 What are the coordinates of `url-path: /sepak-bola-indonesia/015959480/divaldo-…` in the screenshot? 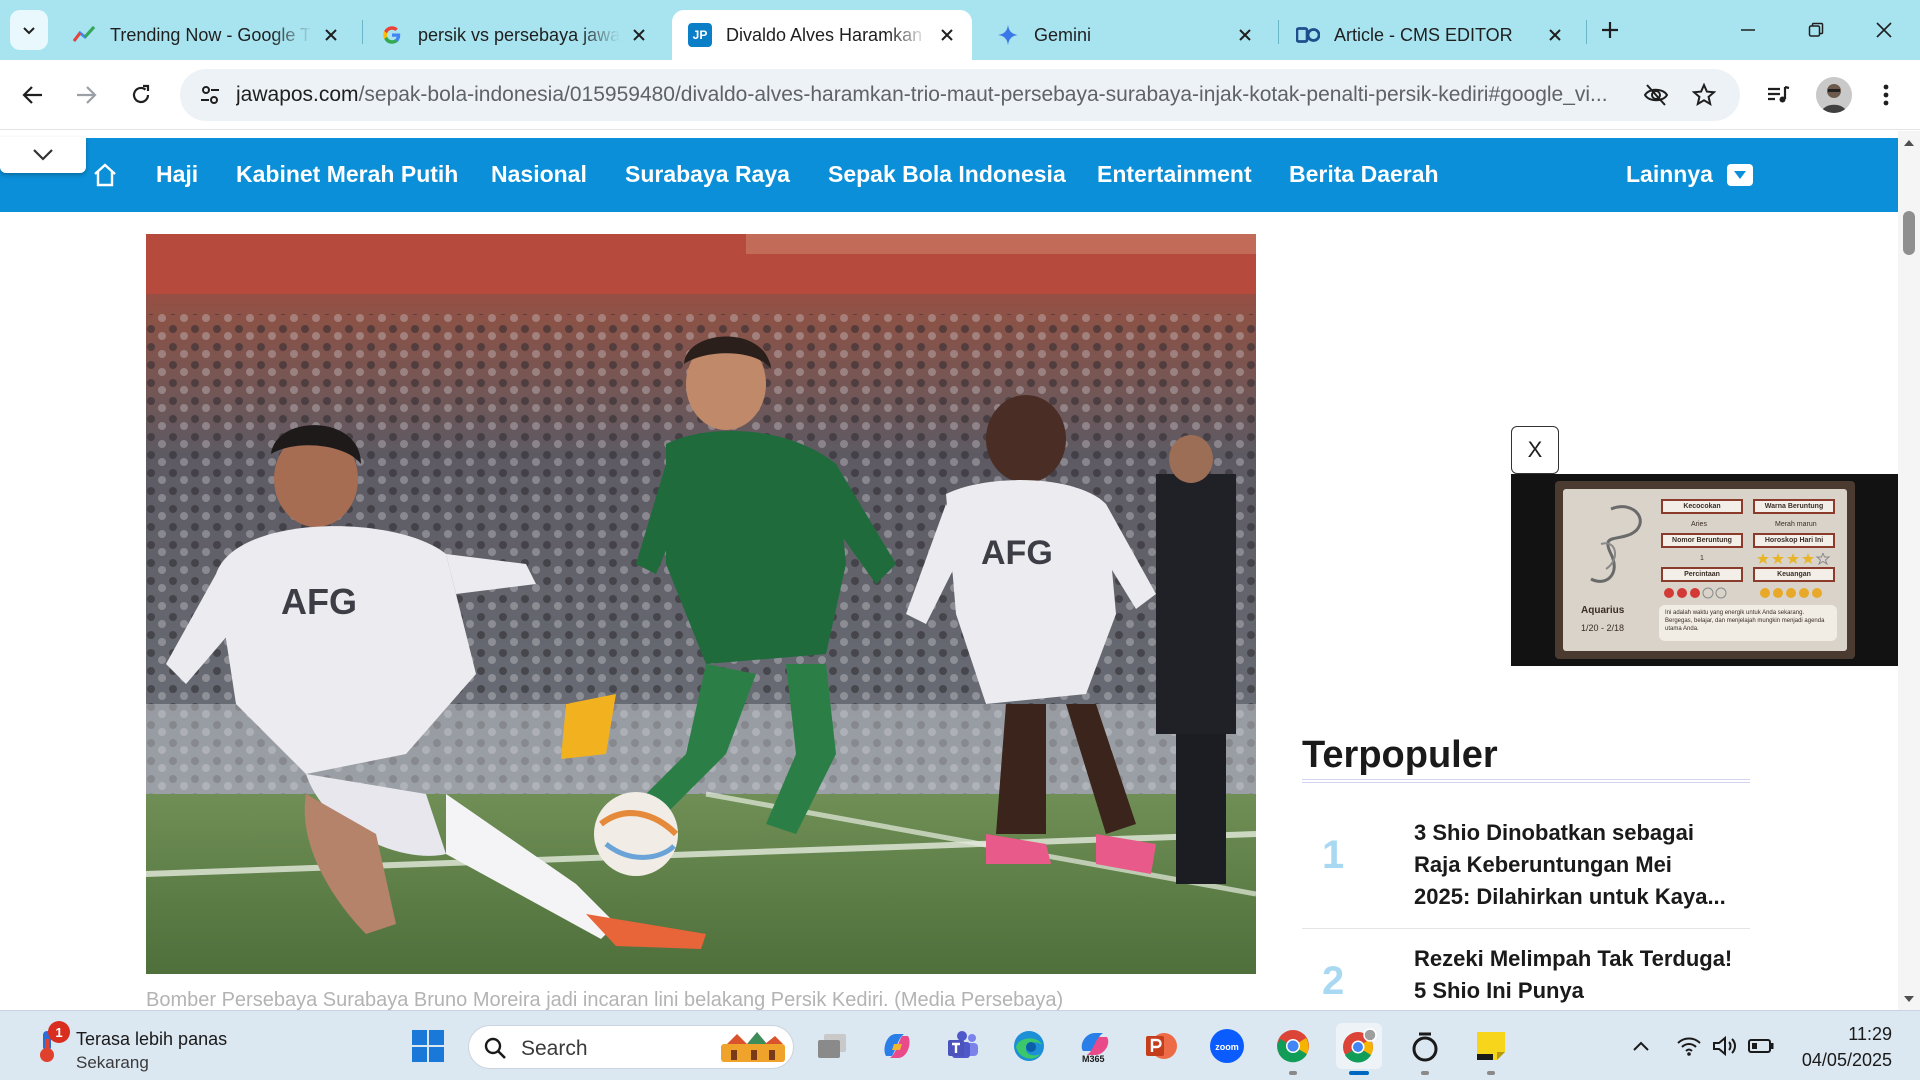 It's located at (983, 94).